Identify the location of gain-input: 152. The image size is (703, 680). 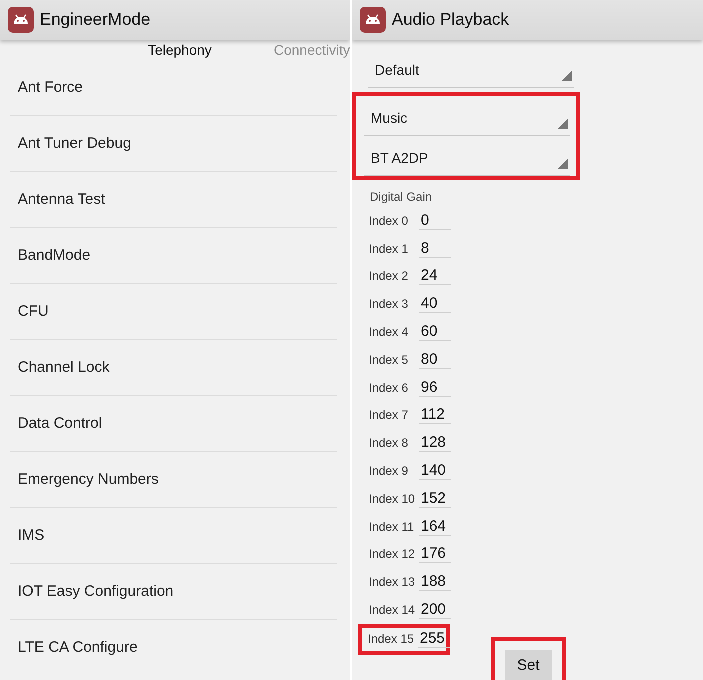
(435, 499).